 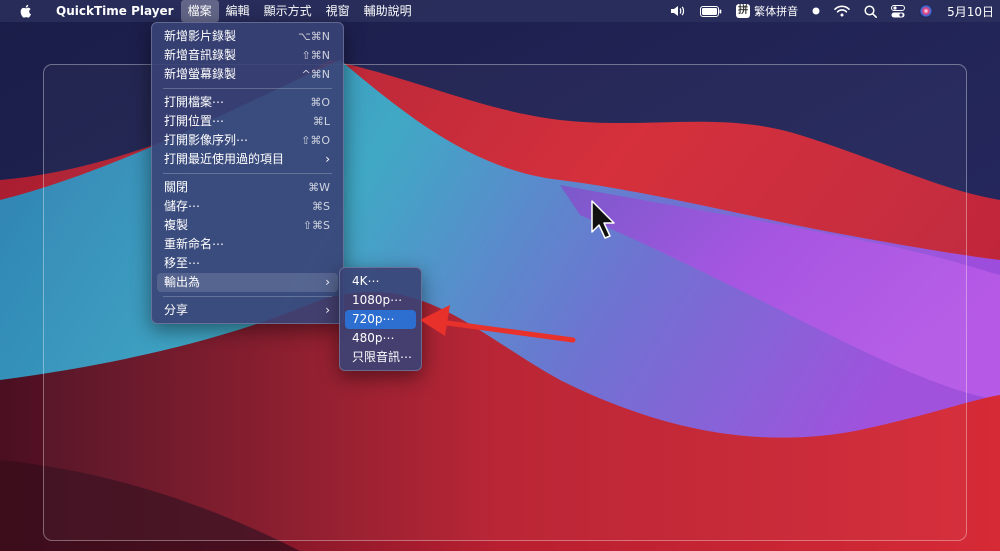 I want to click on menu-item-export-as: 輸出為 ›, so click(x=247, y=282).